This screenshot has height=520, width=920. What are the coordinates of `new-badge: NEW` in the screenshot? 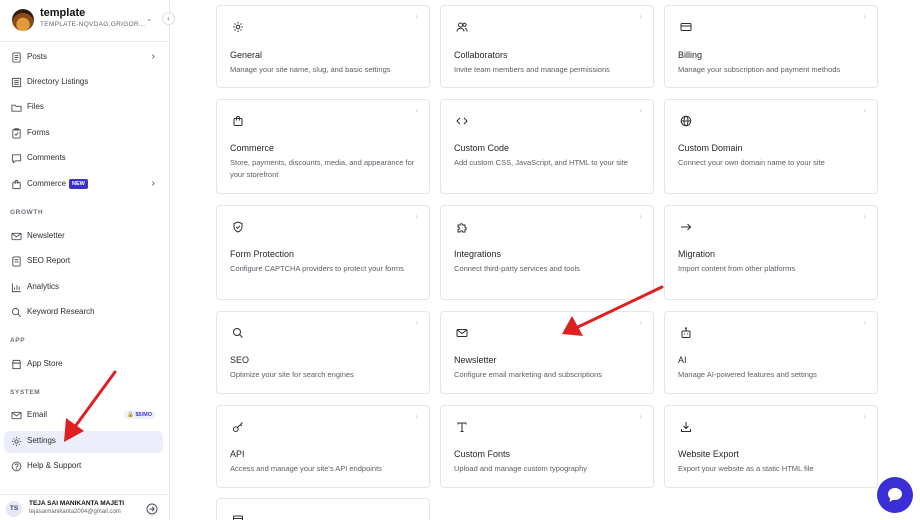 It's located at (78, 184).